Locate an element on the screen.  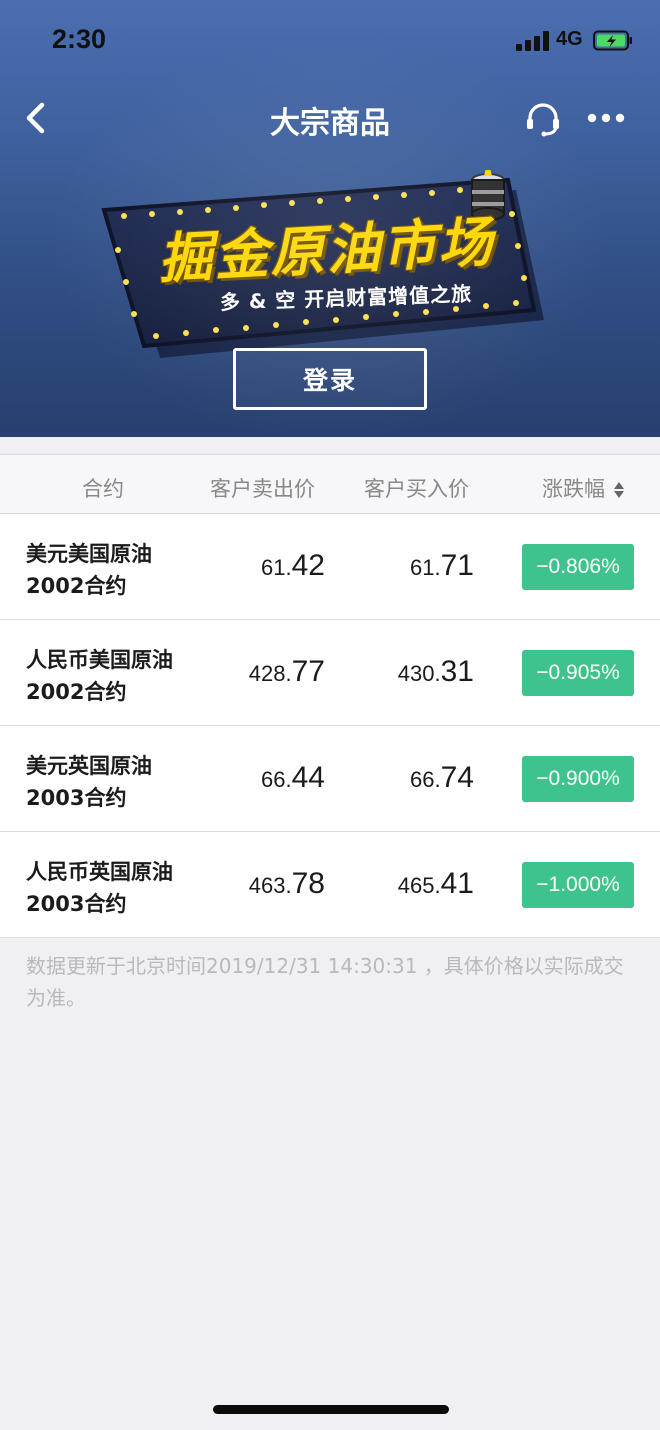
table-header: 合约 客户卖出价 客户买入价 涨跌幅 is located at coordinates (330, 484).